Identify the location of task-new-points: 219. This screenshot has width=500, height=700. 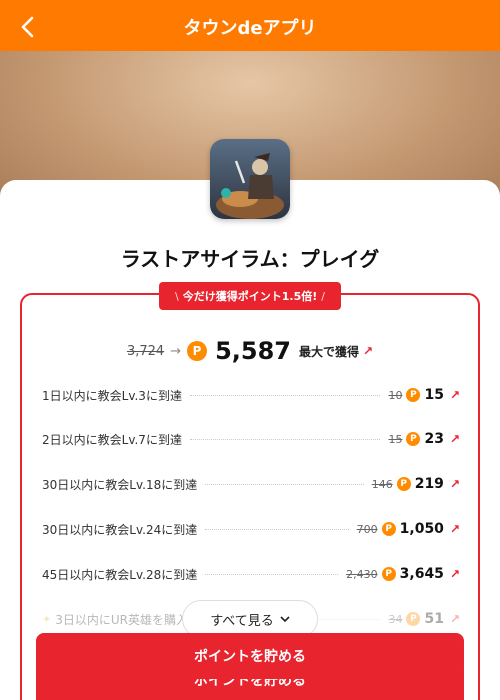
(429, 484).